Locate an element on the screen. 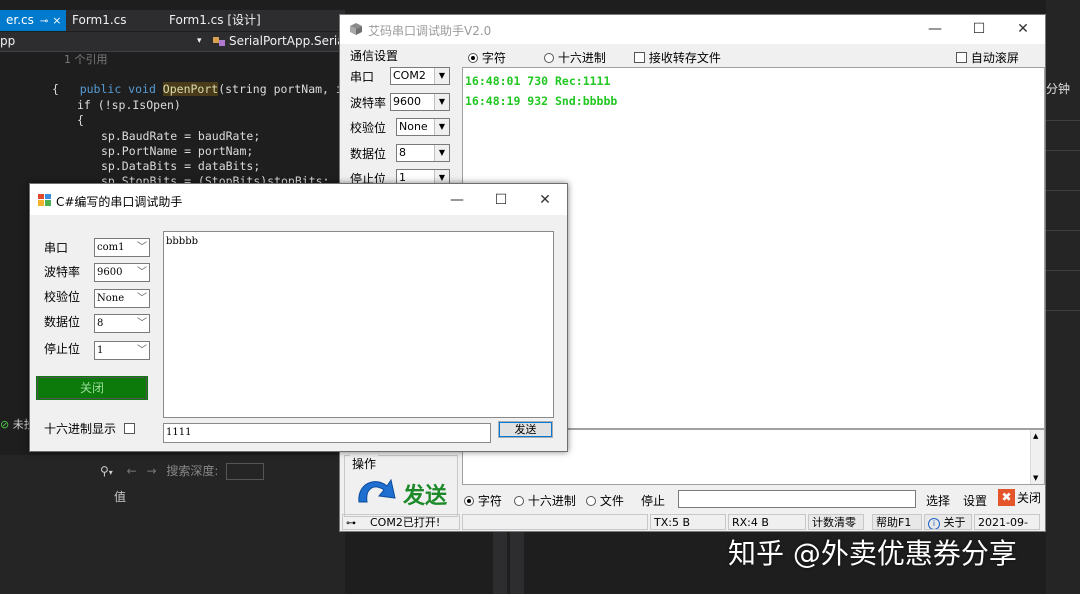  port-status: ⊶ COM2已打开! is located at coordinates (401, 522).